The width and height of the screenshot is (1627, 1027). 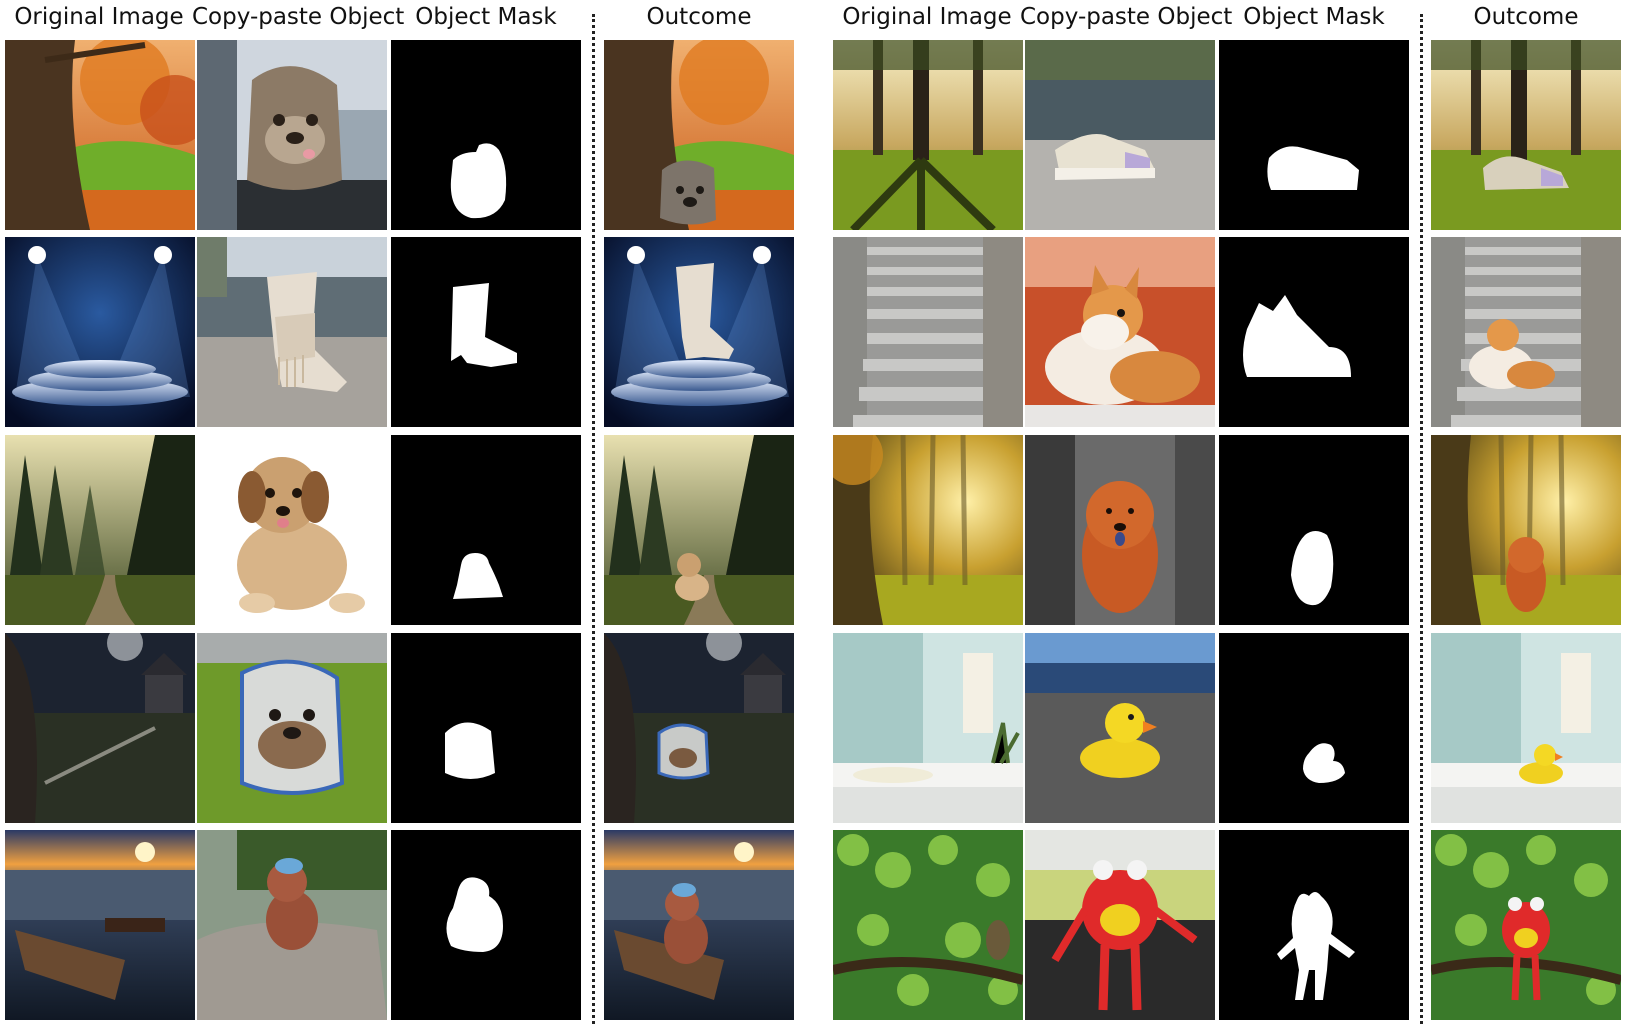 I want to click on original-image-stone-stairs, so click(x=928, y=332).